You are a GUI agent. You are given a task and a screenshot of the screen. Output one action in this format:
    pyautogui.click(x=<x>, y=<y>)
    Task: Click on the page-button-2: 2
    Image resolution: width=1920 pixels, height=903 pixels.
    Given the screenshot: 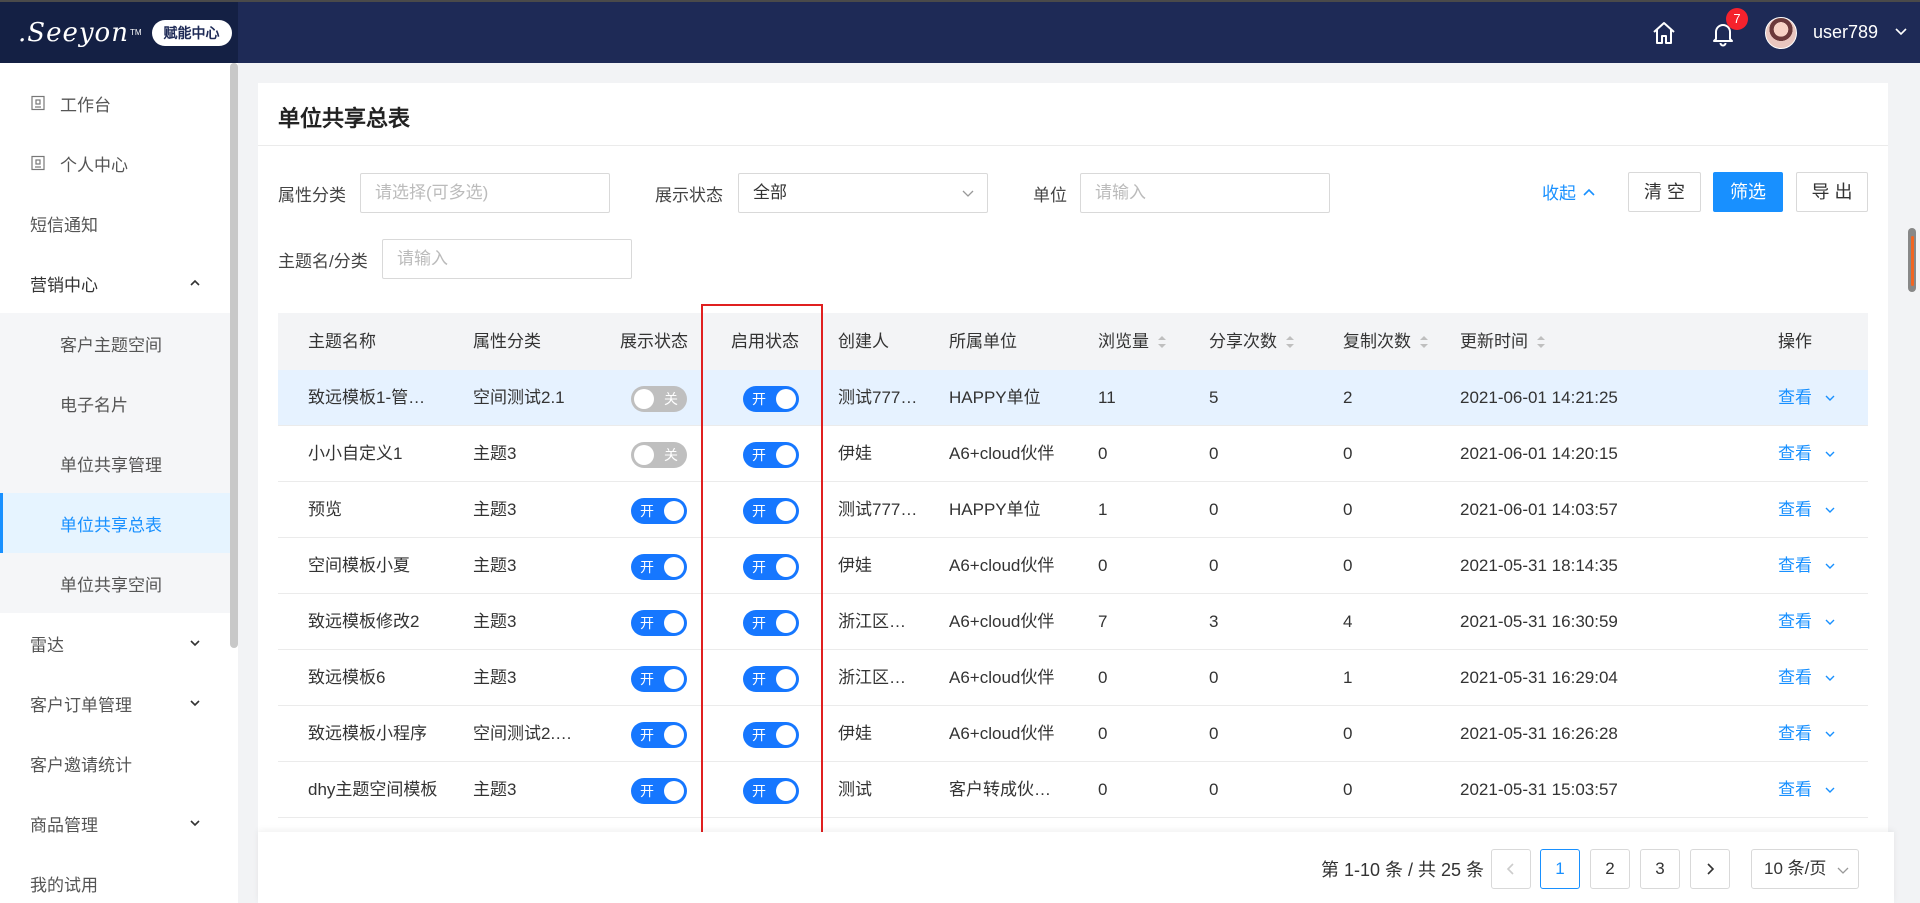 What is the action you would take?
    pyautogui.click(x=1610, y=869)
    